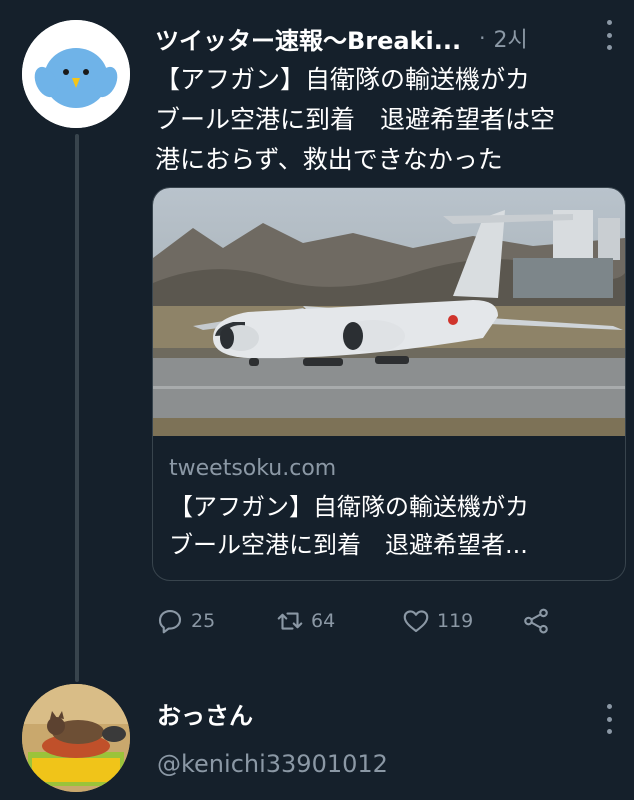  Describe the element at coordinates (609, 719) in the screenshot. I see `reply-more-options-icon` at that location.